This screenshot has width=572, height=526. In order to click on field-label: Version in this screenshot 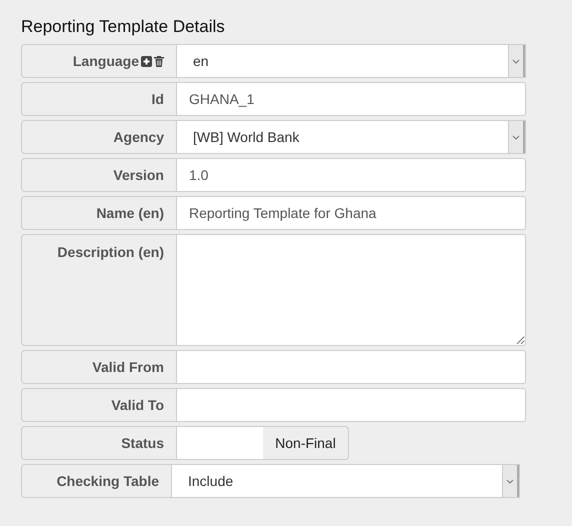, I will do `click(138, 175)`.